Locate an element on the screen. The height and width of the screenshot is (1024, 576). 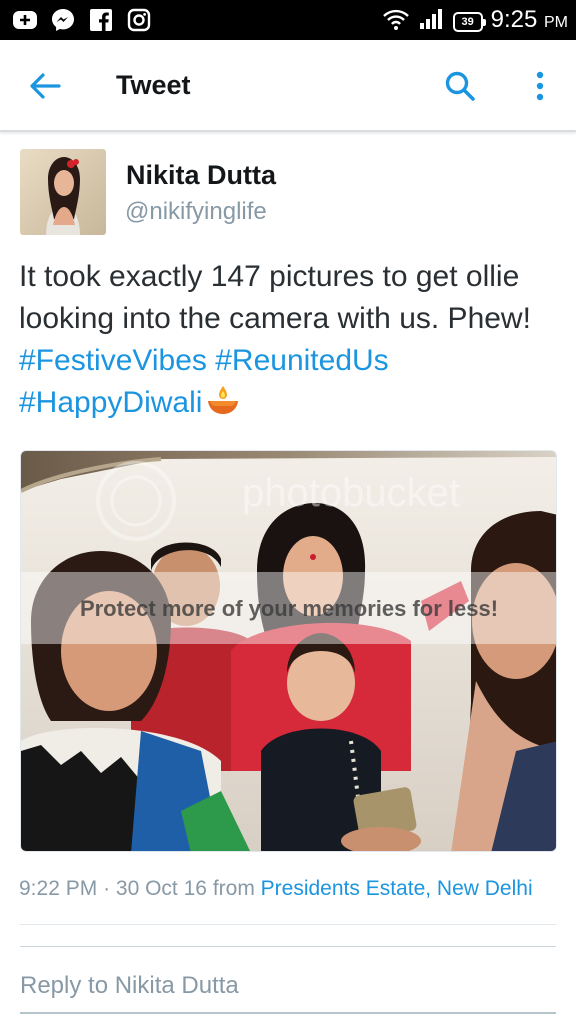
reply-input: Reply to Nikita Dutta is located at coordinates (288, 991).